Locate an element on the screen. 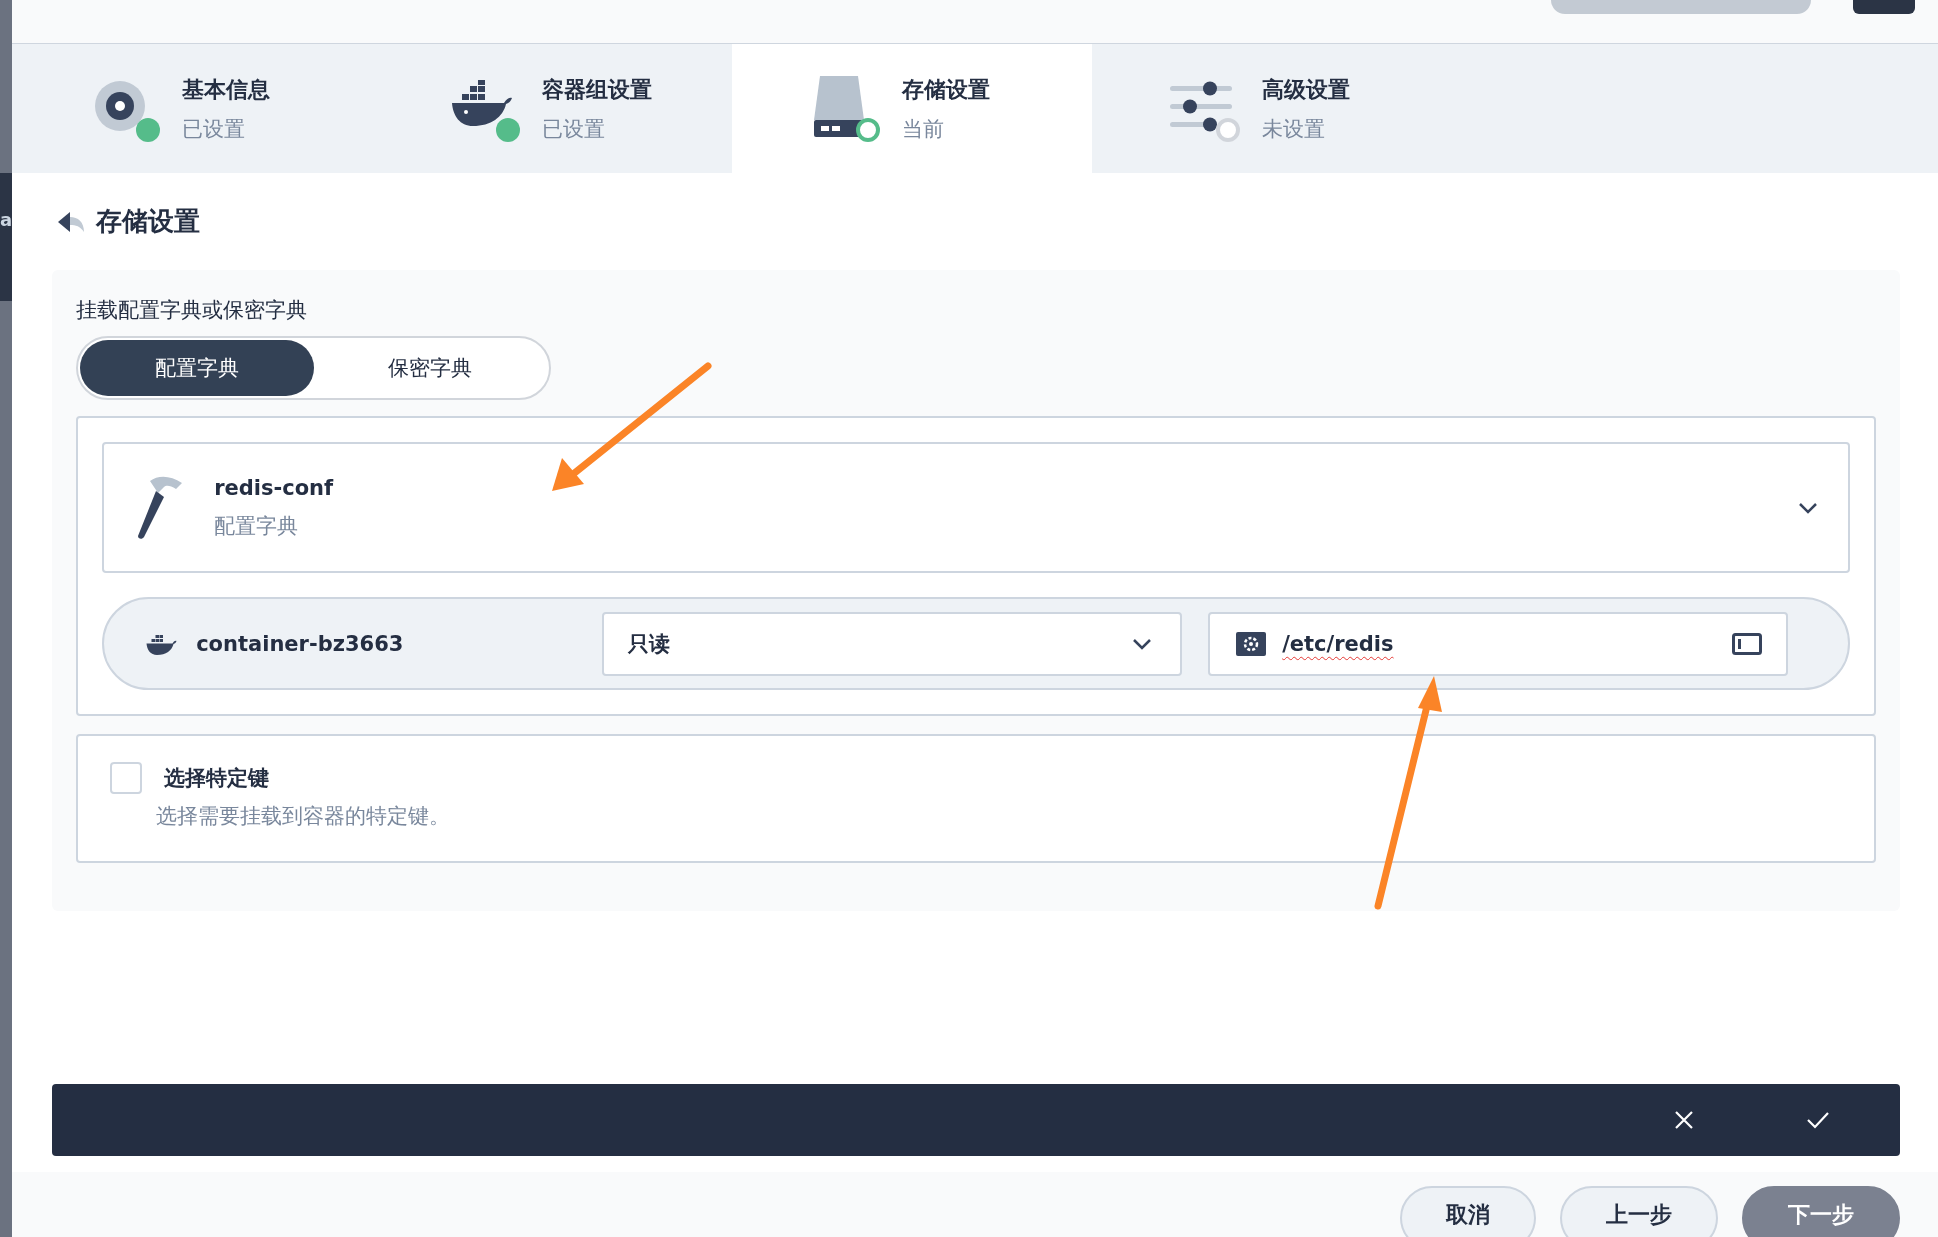 This screenshot has width=1938, height=1237. wizard-step: 容器组设置 已设置 is located at coordinates (552, 108).